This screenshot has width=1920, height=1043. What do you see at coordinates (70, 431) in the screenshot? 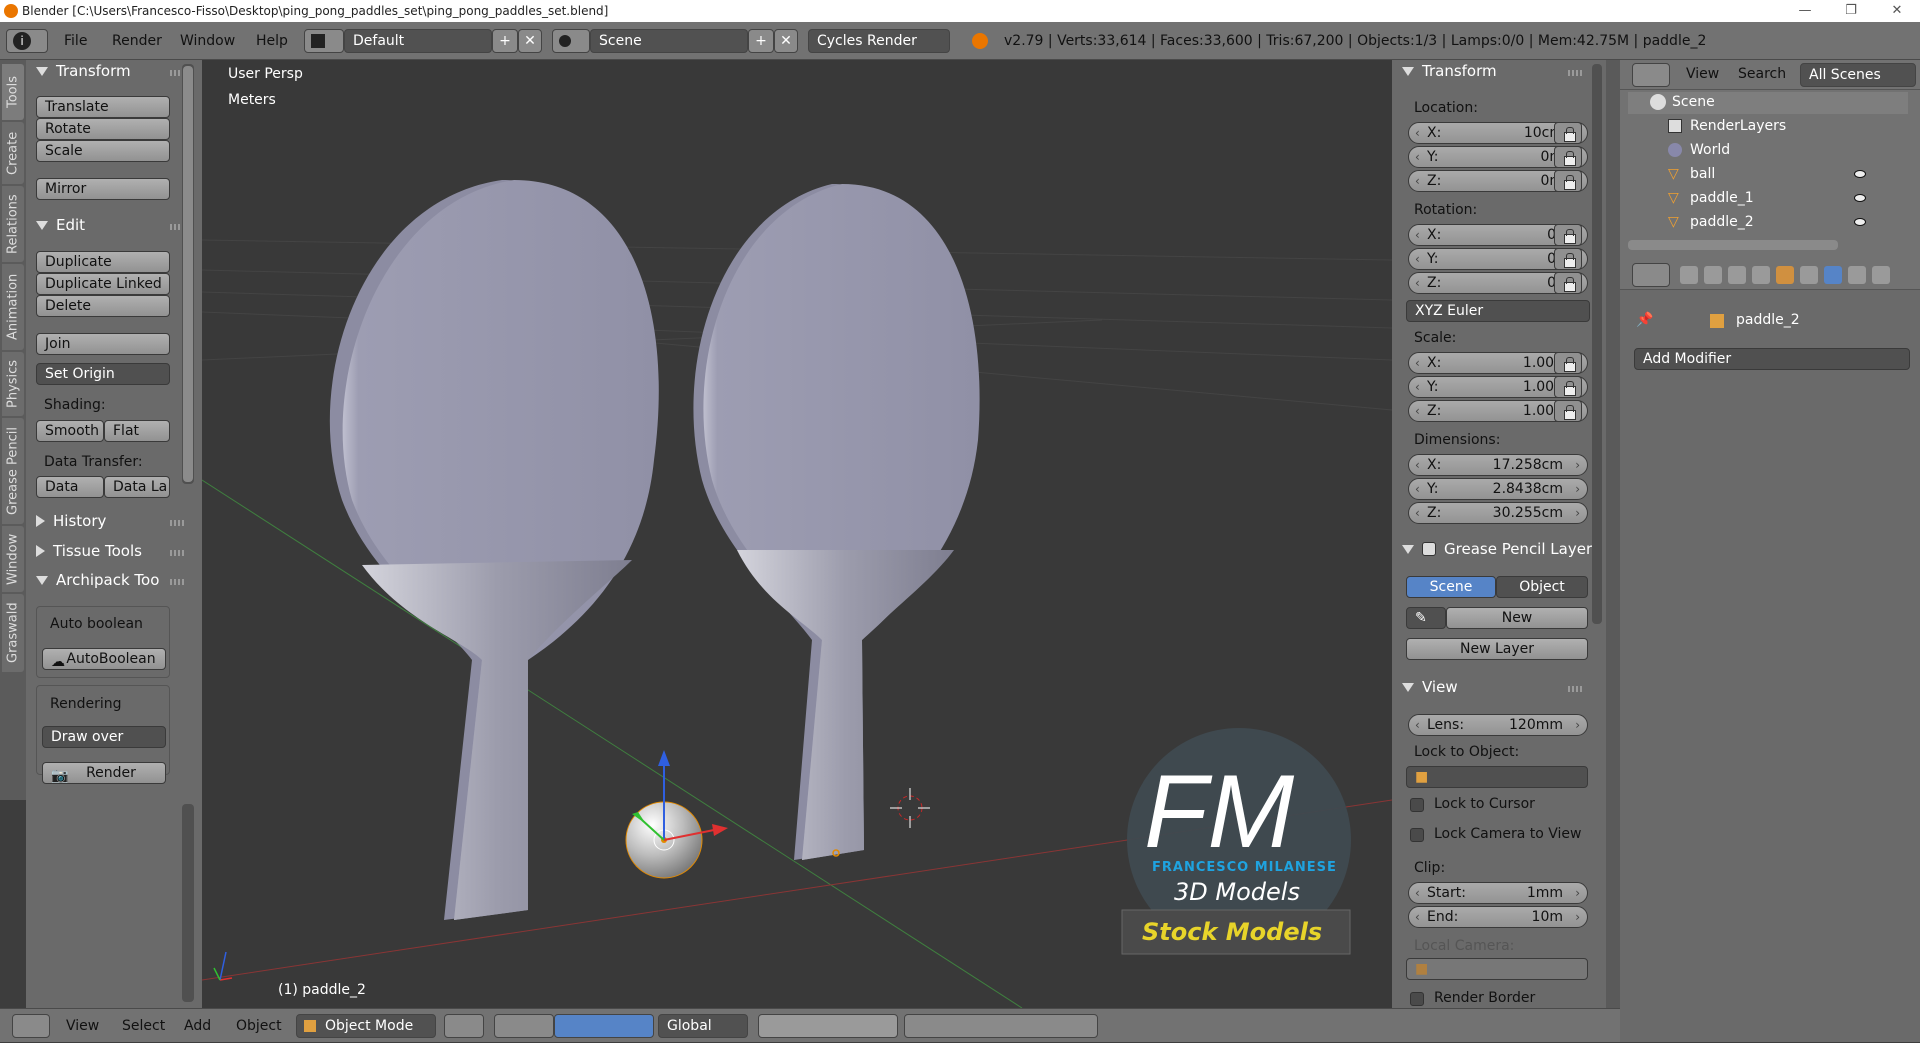
I see `smooth-button: Smooth` at bounding box center [70, 431].